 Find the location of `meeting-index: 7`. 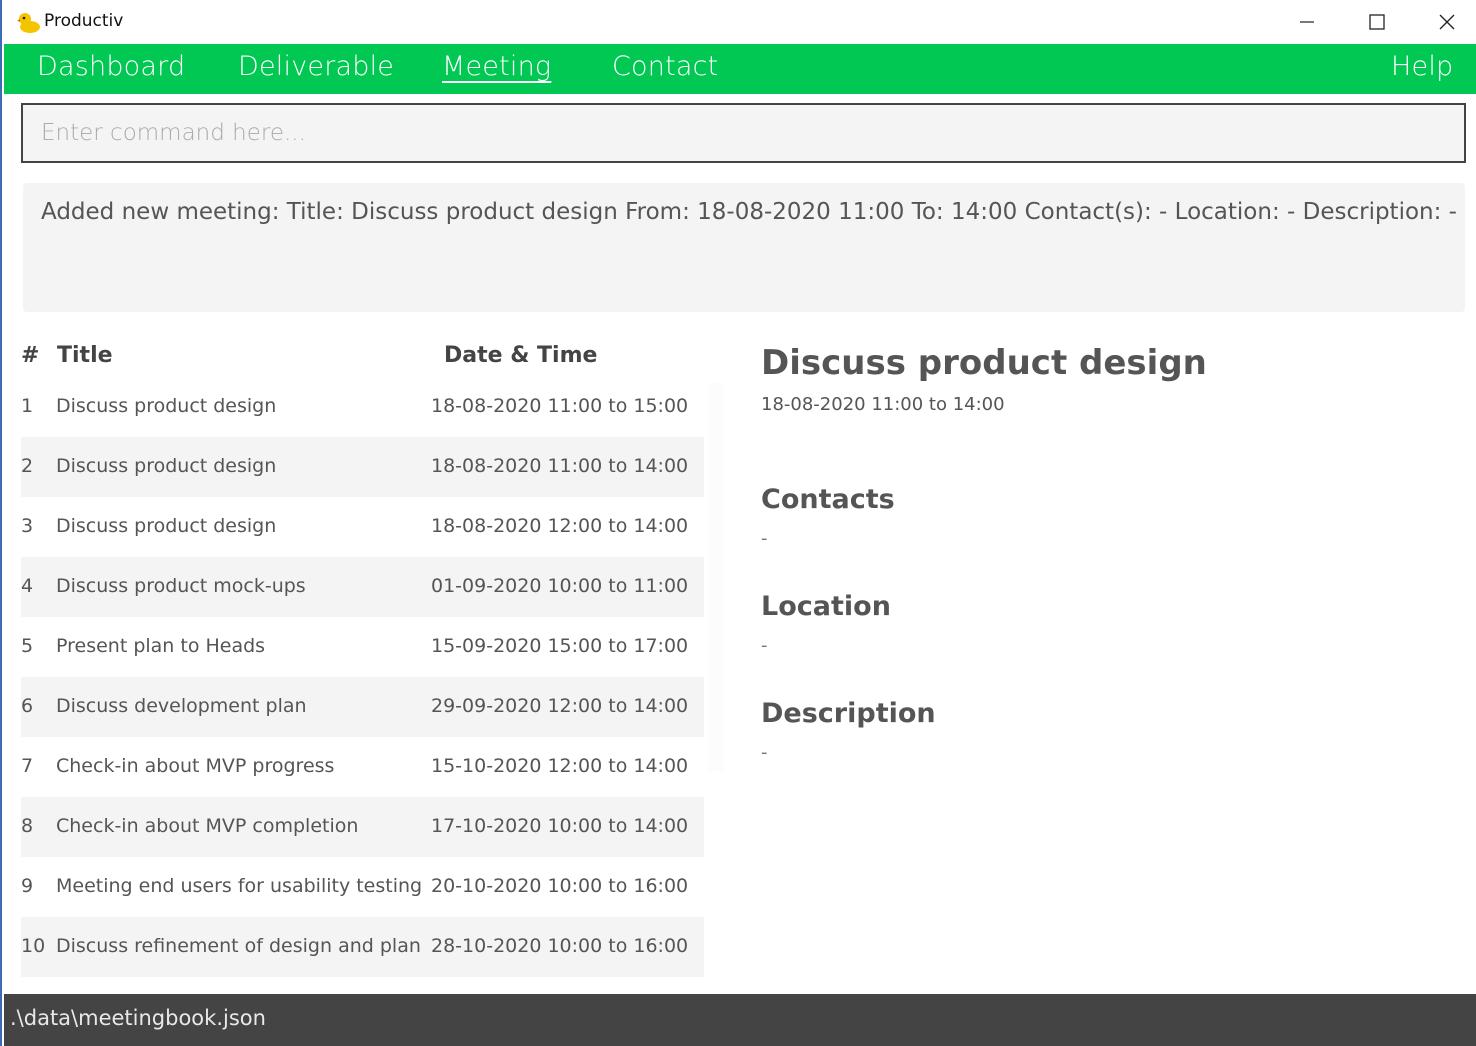

meeting-index: 7 is located at coordinates (27, 766).